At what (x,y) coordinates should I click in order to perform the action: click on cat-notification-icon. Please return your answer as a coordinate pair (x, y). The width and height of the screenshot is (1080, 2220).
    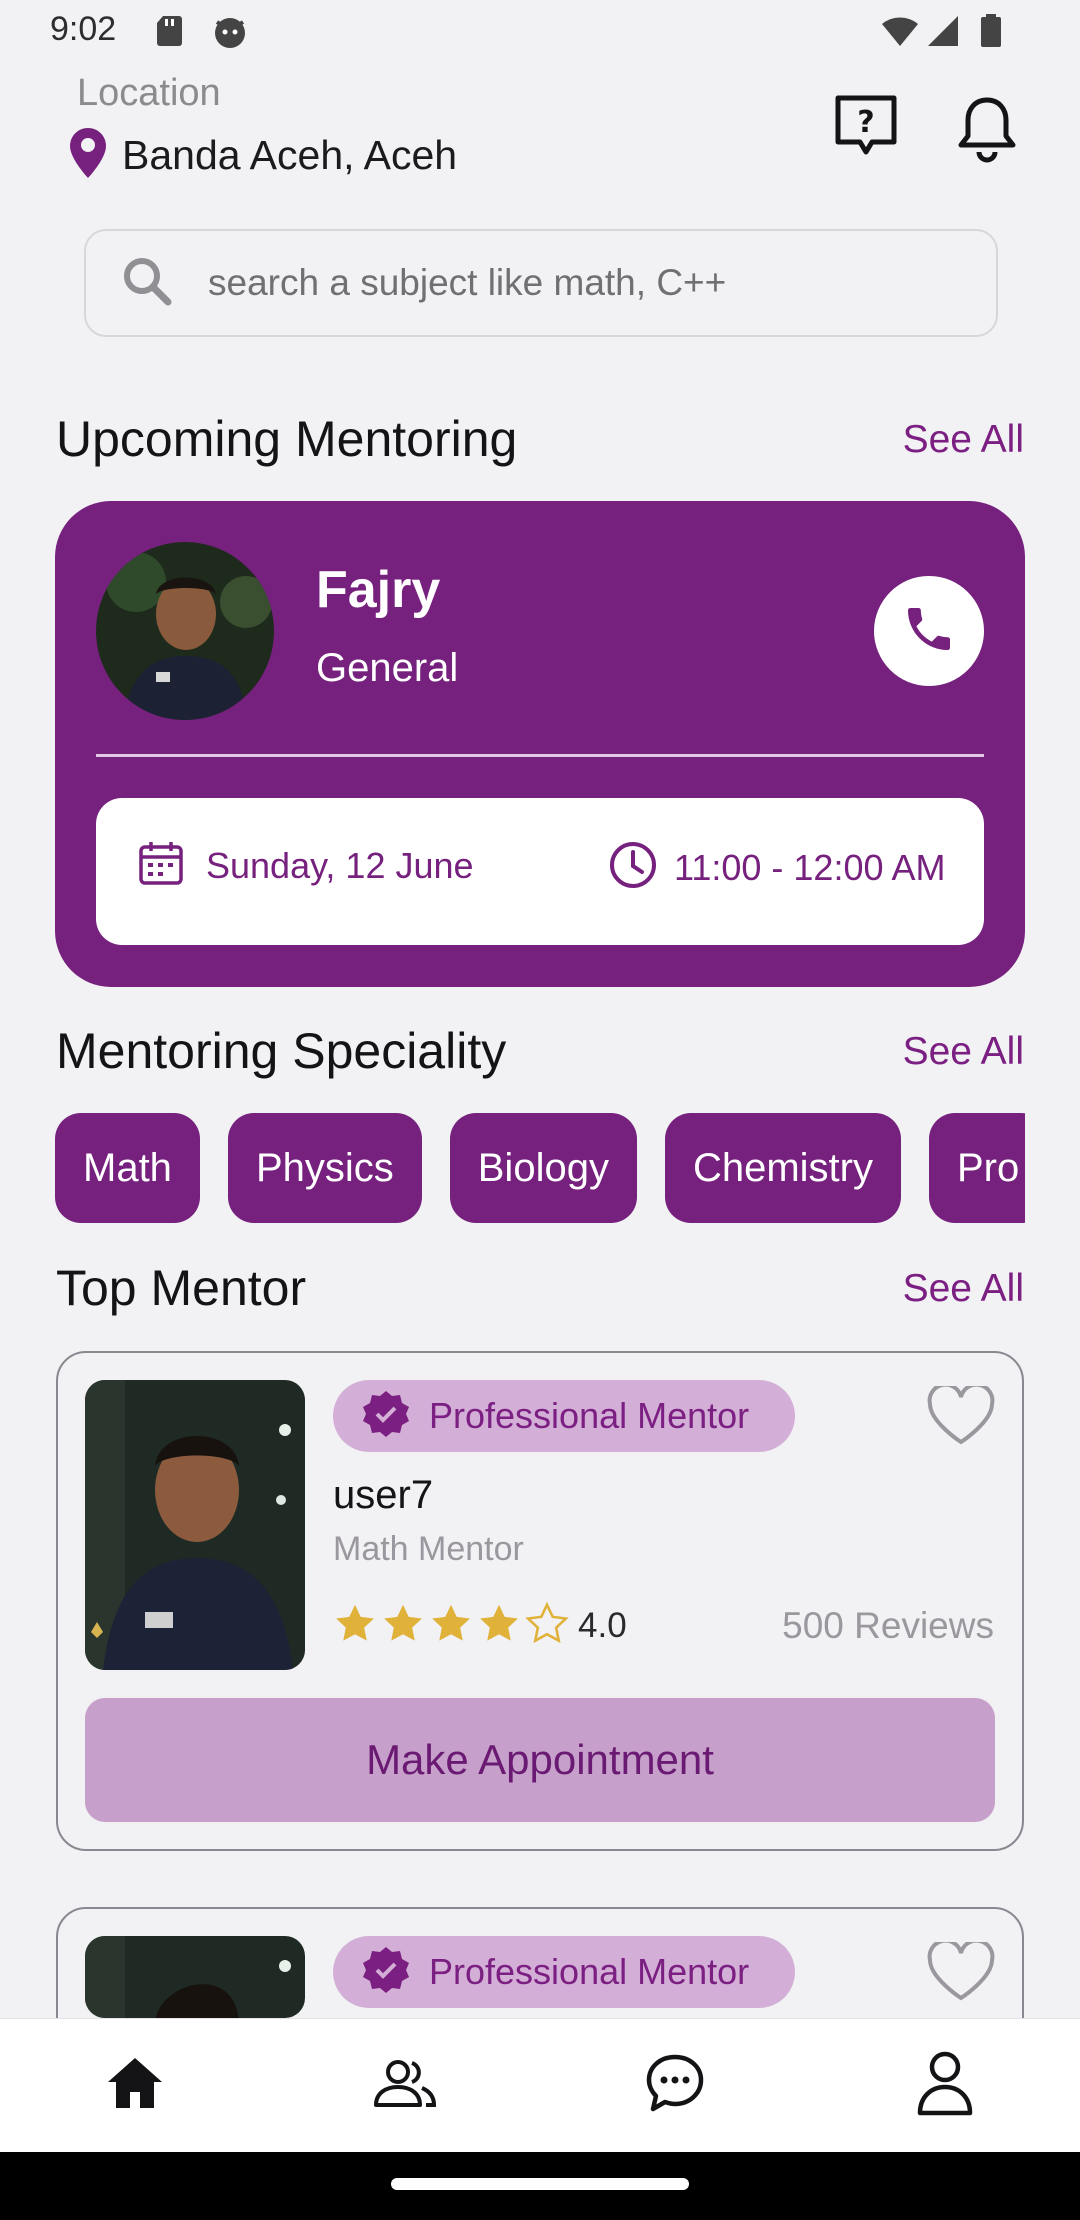
    Looking at the image, I should click on (230, 34).